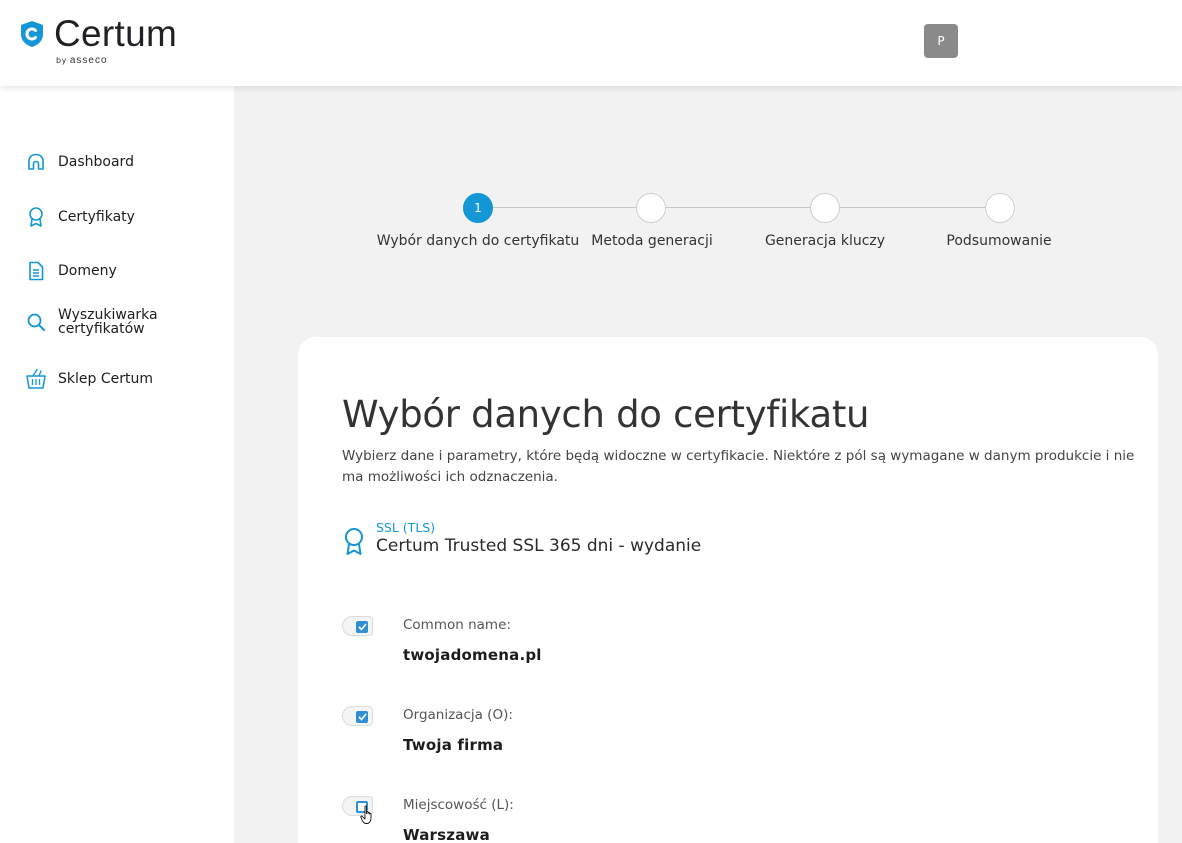 This screenshot has width=1182, height=843. Describe the element at coordinates (453, 745) in the screenshot. I see `field-value: Twoja firma` at that location.